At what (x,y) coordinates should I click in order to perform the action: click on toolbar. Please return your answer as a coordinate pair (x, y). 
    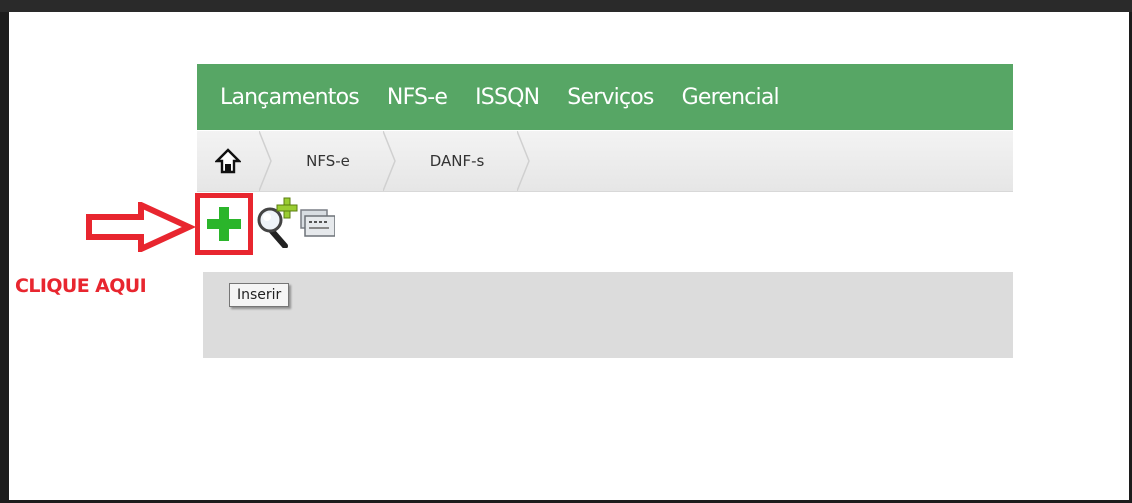
    Looking at the image, I should click on (265, 224).